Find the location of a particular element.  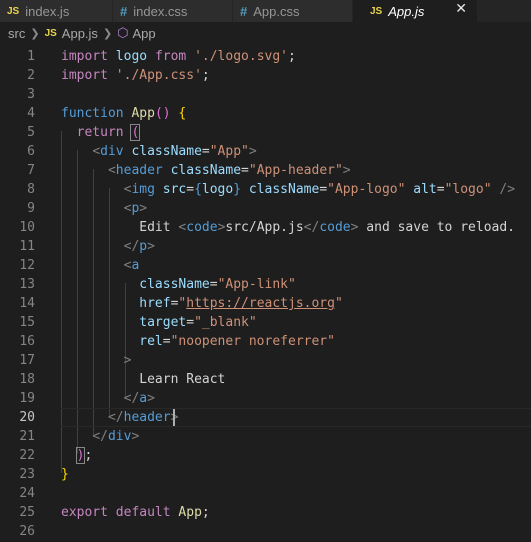

code-text: Learn React is located at coordinates (182, 379).